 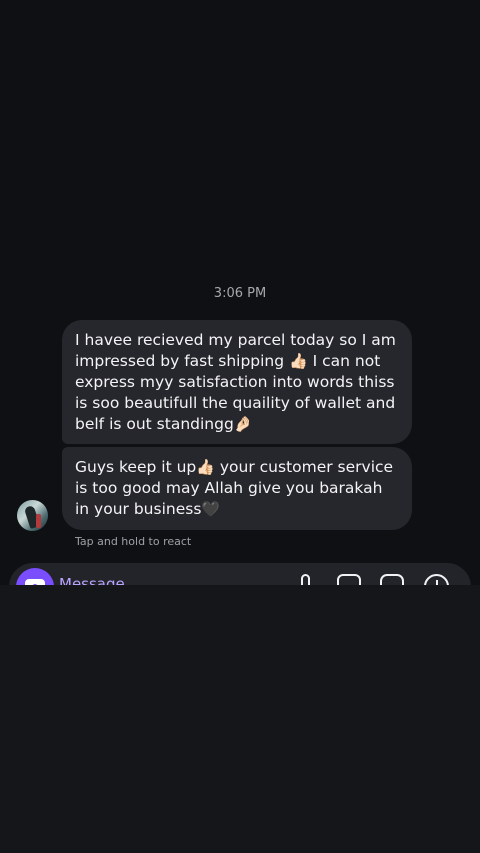 What do you see at coordinates (349, 579) in the screenshot?
I see `gallery-icon` at bounding box center [349, 579].